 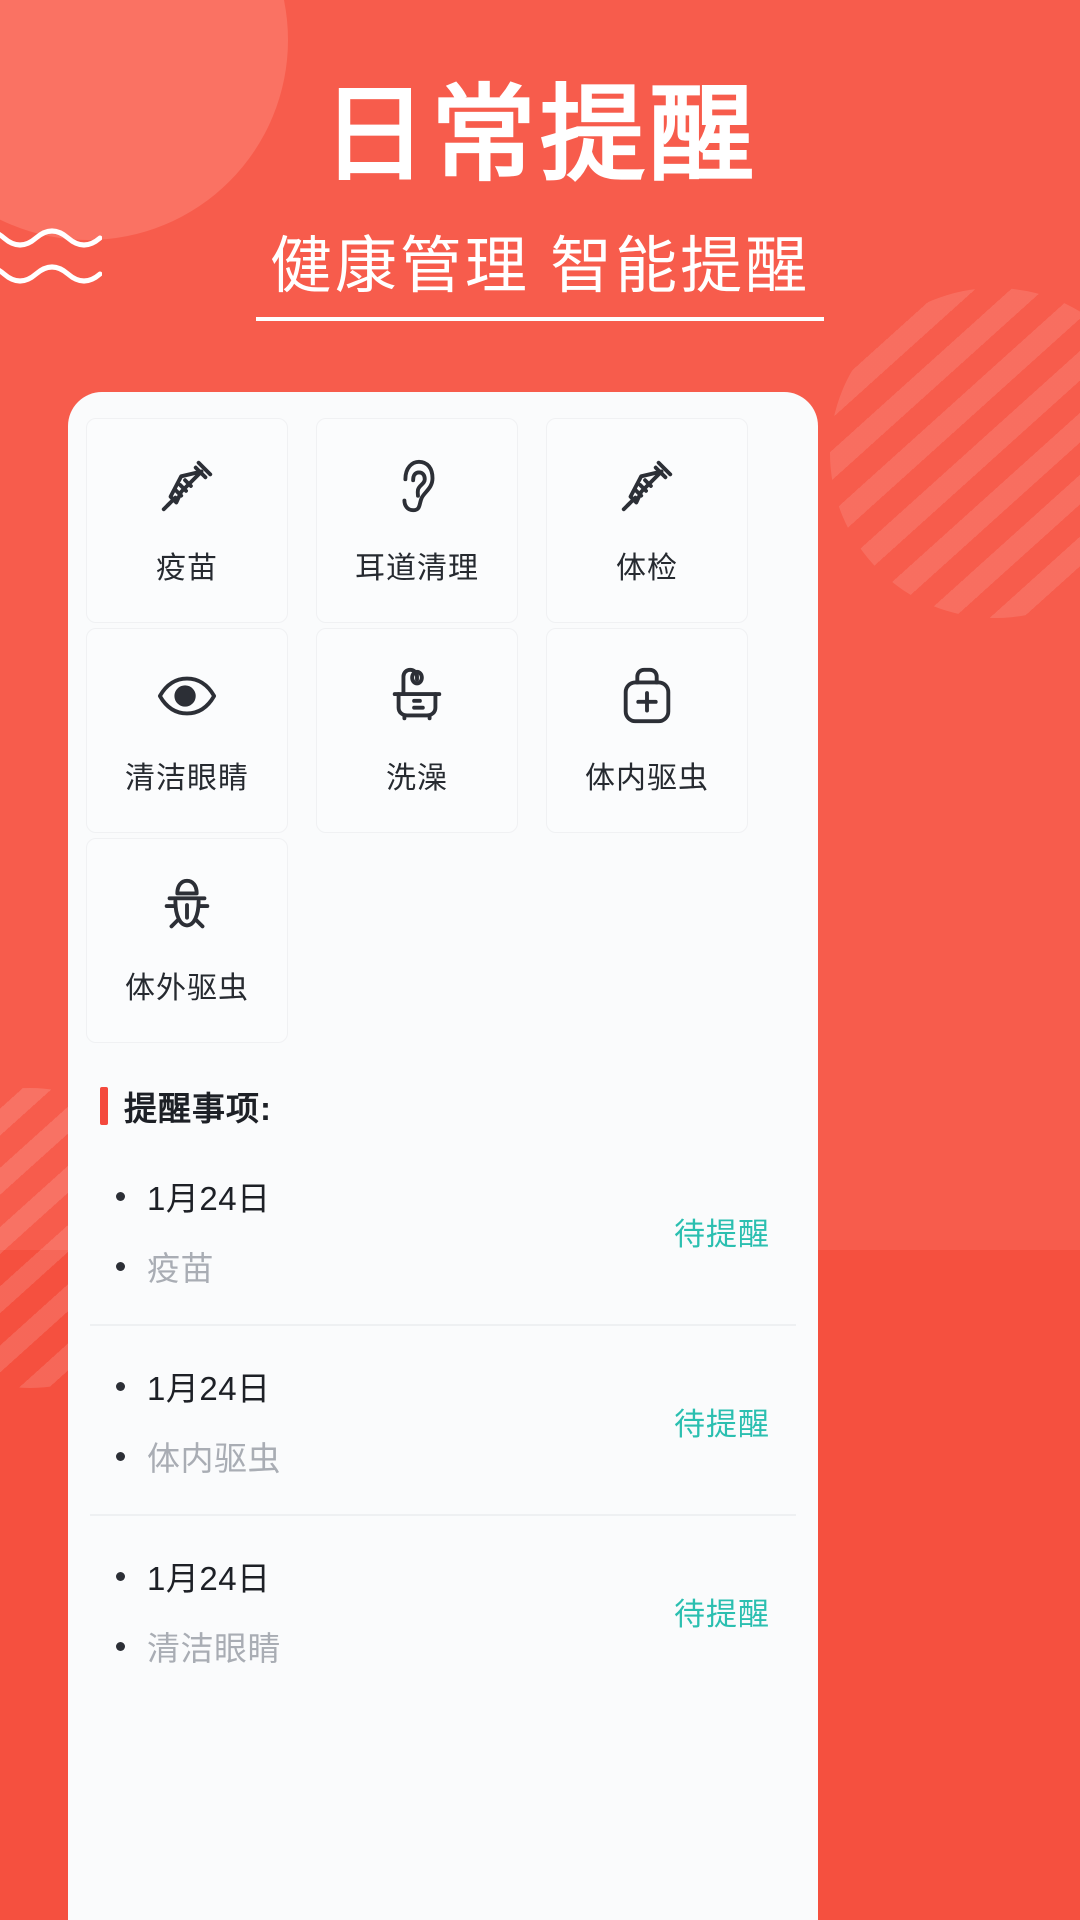 I want to click on reminder-name-line: 疫苗, so click(x=193, y=1266).